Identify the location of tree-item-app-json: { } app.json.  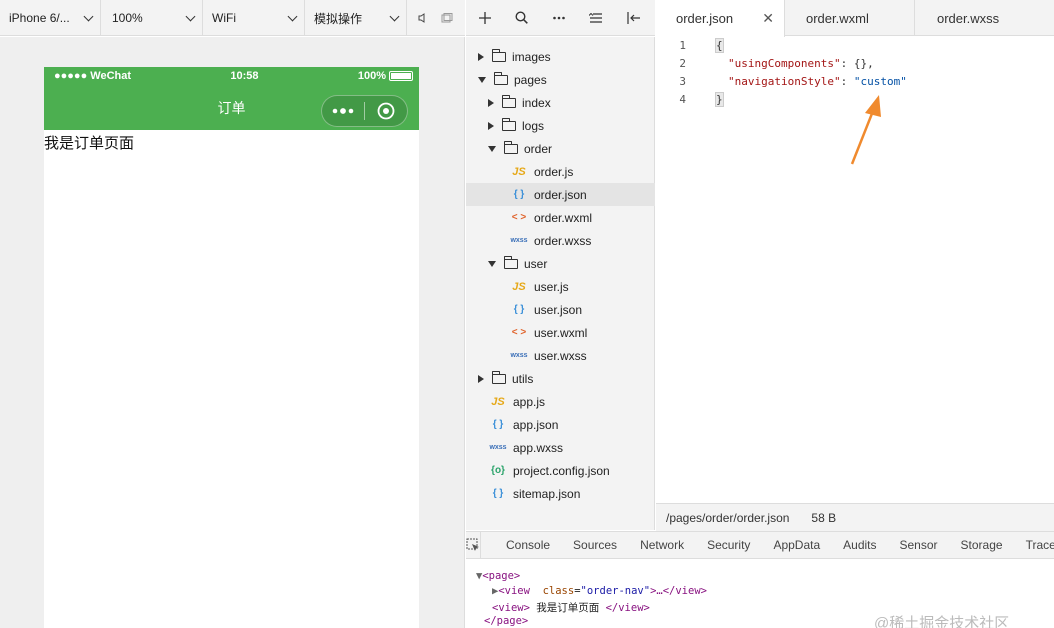
(560, 424).